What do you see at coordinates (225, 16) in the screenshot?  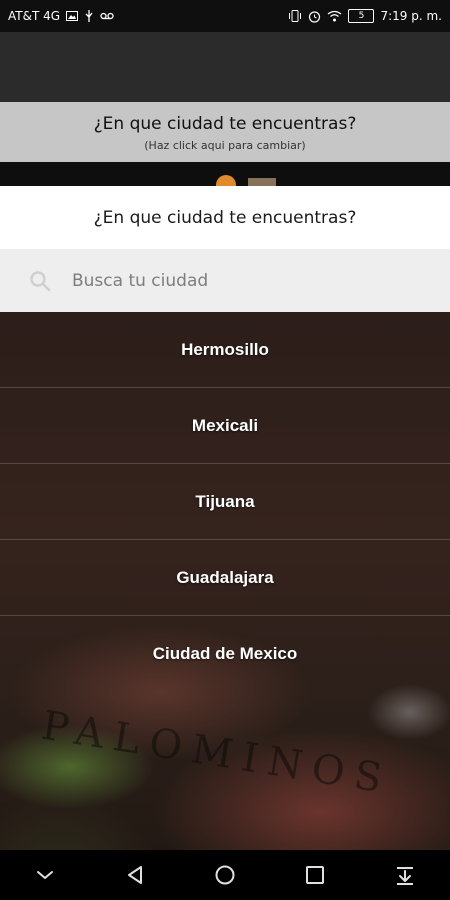 I see `status-bar: AT&T 4G 5 7:19 p. m.` at bounding box center [225, 16].